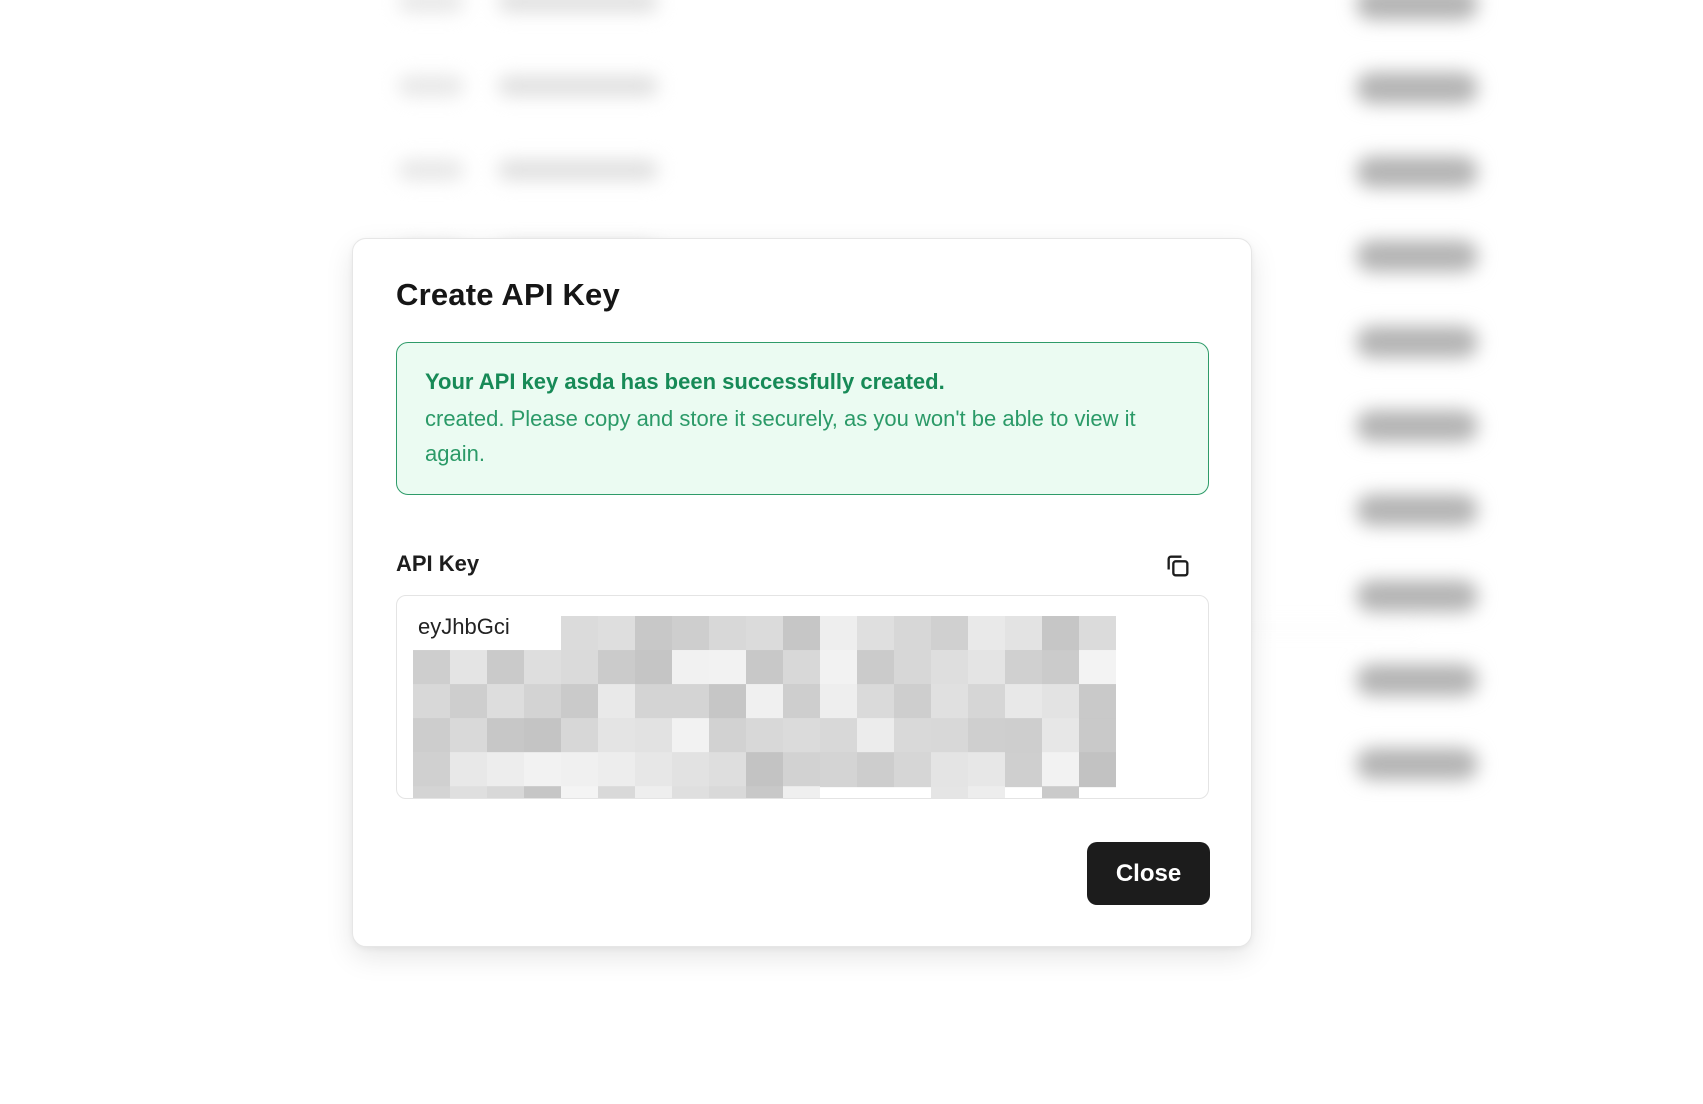 The width and height of the screenshot is (1703, 1104). Describe the element at coordinates (495, 381) in the screenshot. I see `alert-prefix: Your API key` at that location.